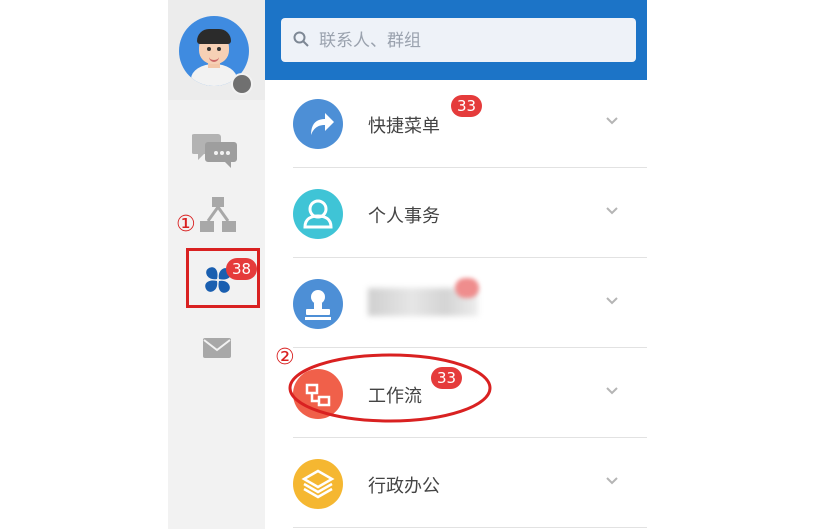 The width and height of the screenshot is (814, 529). What do you see at coordinates (404, 216) in the screenshot?
I see `menu-item-label: 个人事务` at bounding box center [404, 216].